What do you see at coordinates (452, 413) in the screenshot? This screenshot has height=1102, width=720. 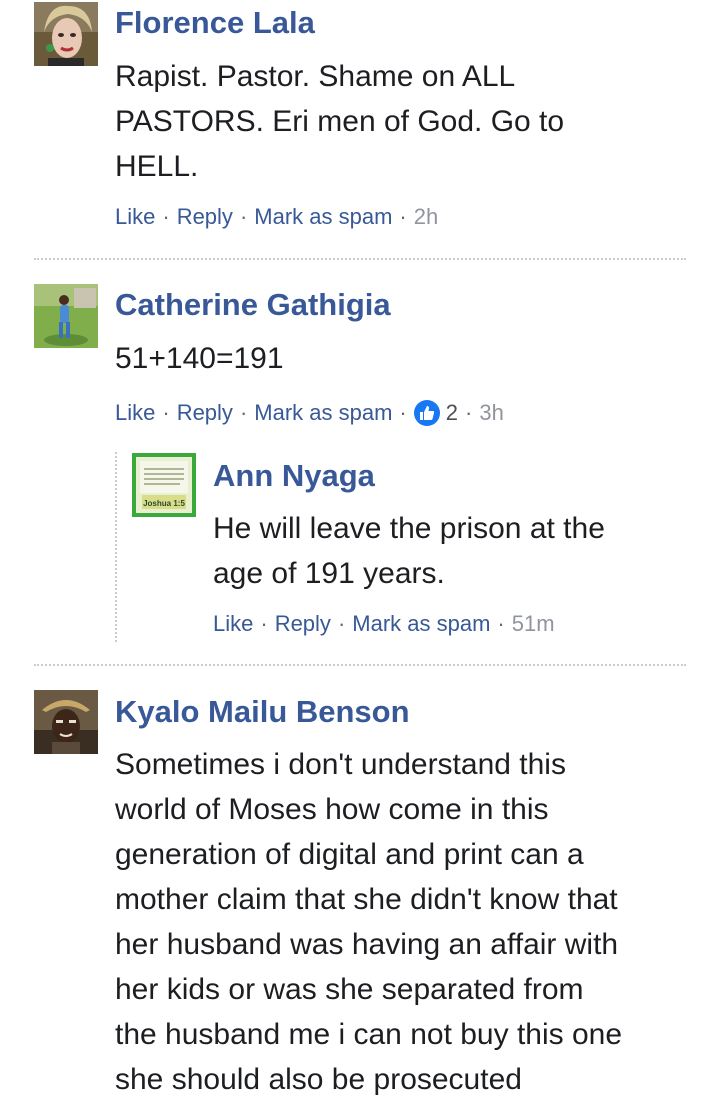 I see `reaction-count: 2` at bounding box center [452, 413].